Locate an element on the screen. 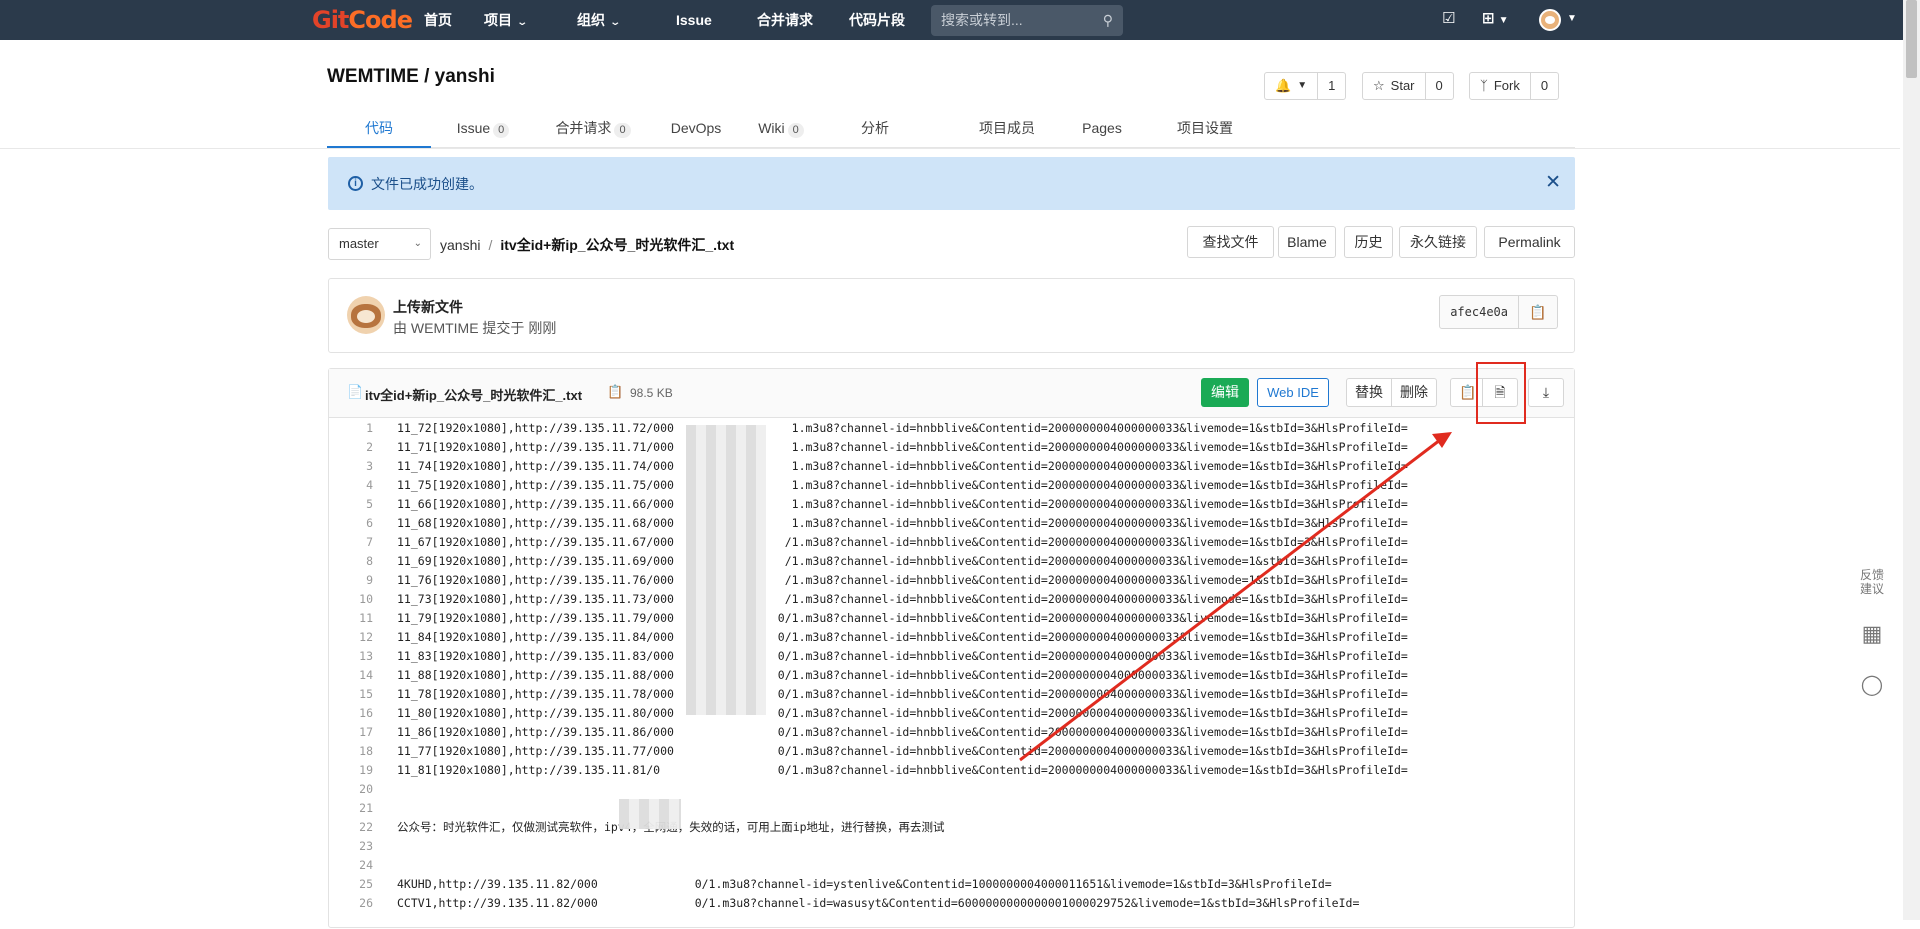  headset-icon: ◯ is located at coordinates (1872, 685).